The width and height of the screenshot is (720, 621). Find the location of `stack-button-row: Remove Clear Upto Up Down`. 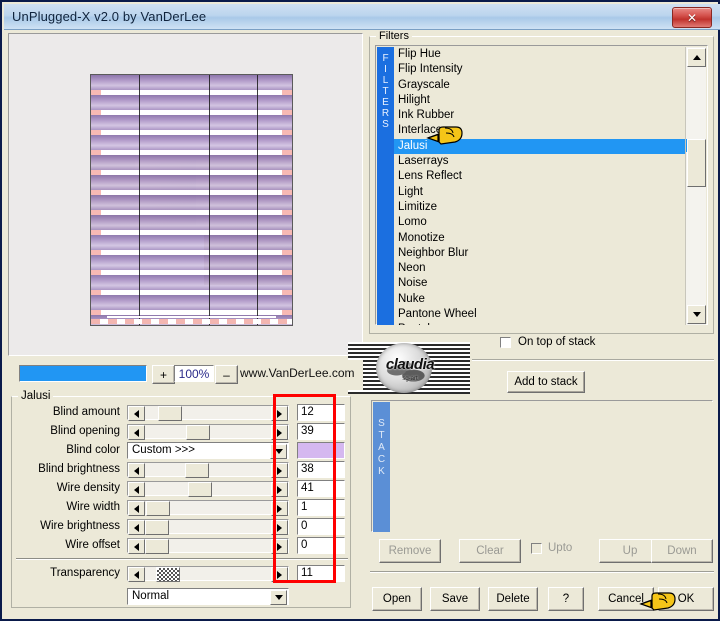

stack-button-row: Remove Clear Upto Up Down is located at coordinates (542, 551).